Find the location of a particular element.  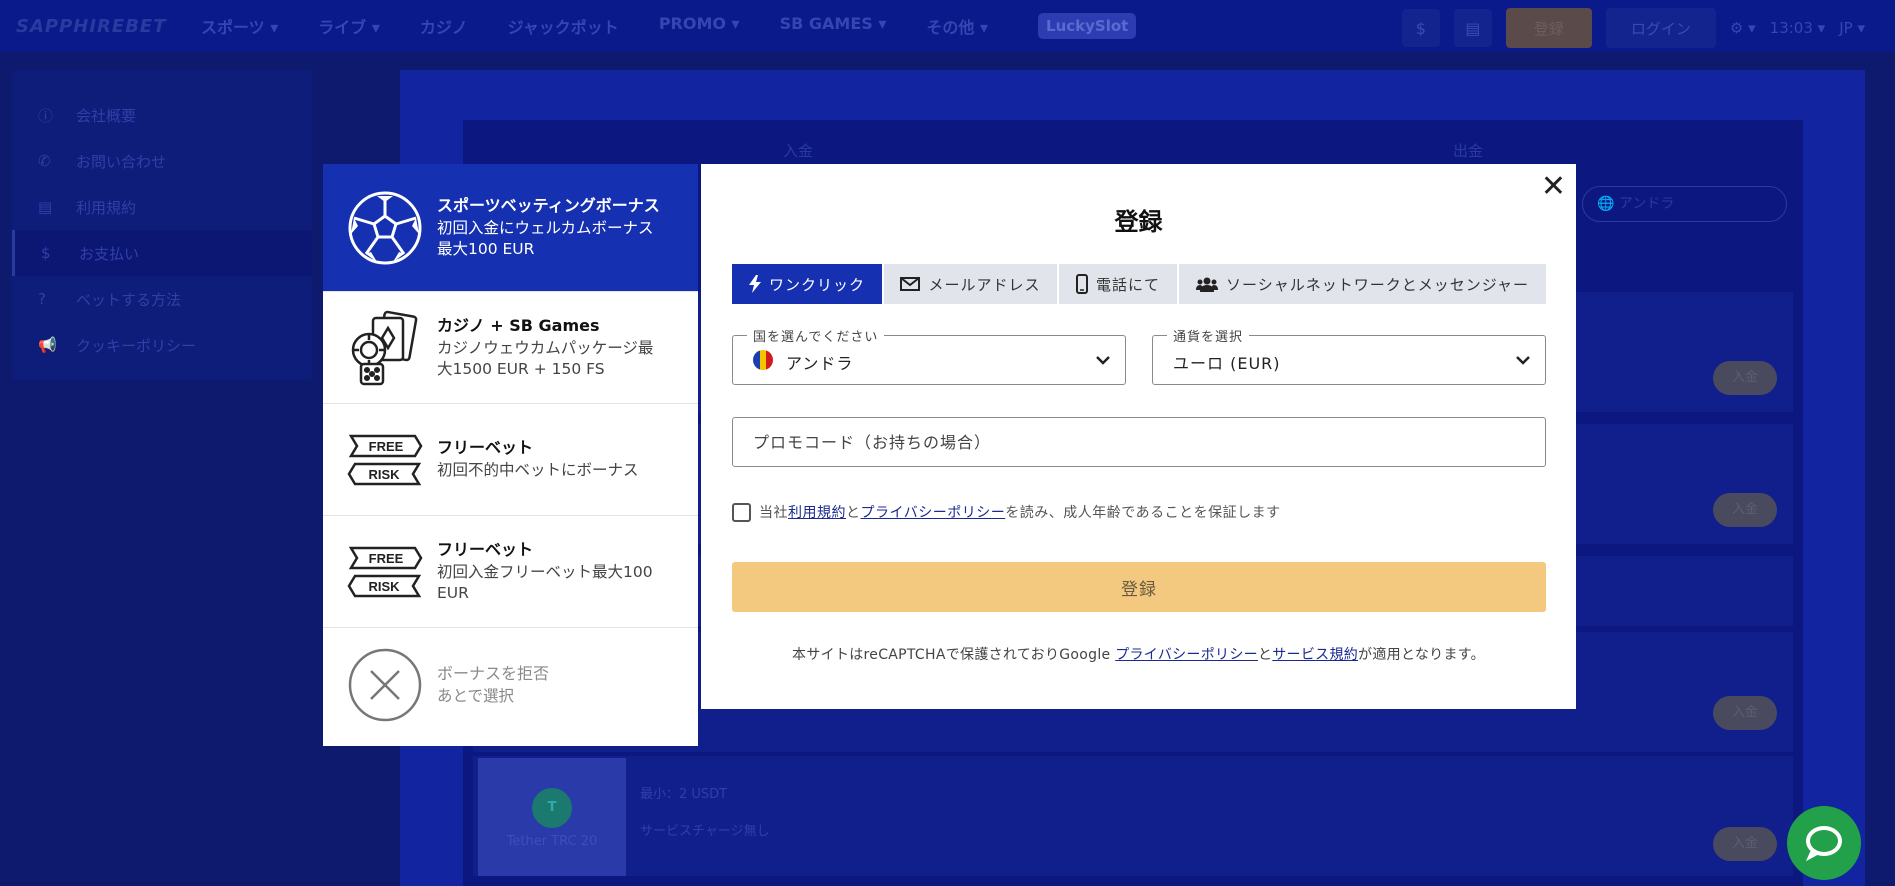

casino-chips-icon is located at coordinates (385, 348).